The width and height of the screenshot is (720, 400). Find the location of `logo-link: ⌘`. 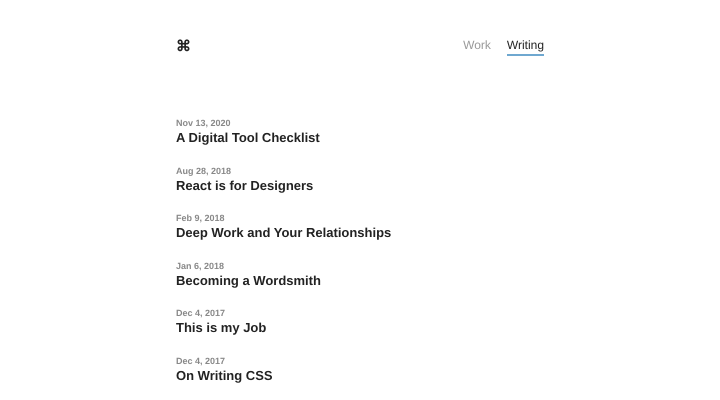

logo-link: ⌘ is located at coordinates (183, 46).